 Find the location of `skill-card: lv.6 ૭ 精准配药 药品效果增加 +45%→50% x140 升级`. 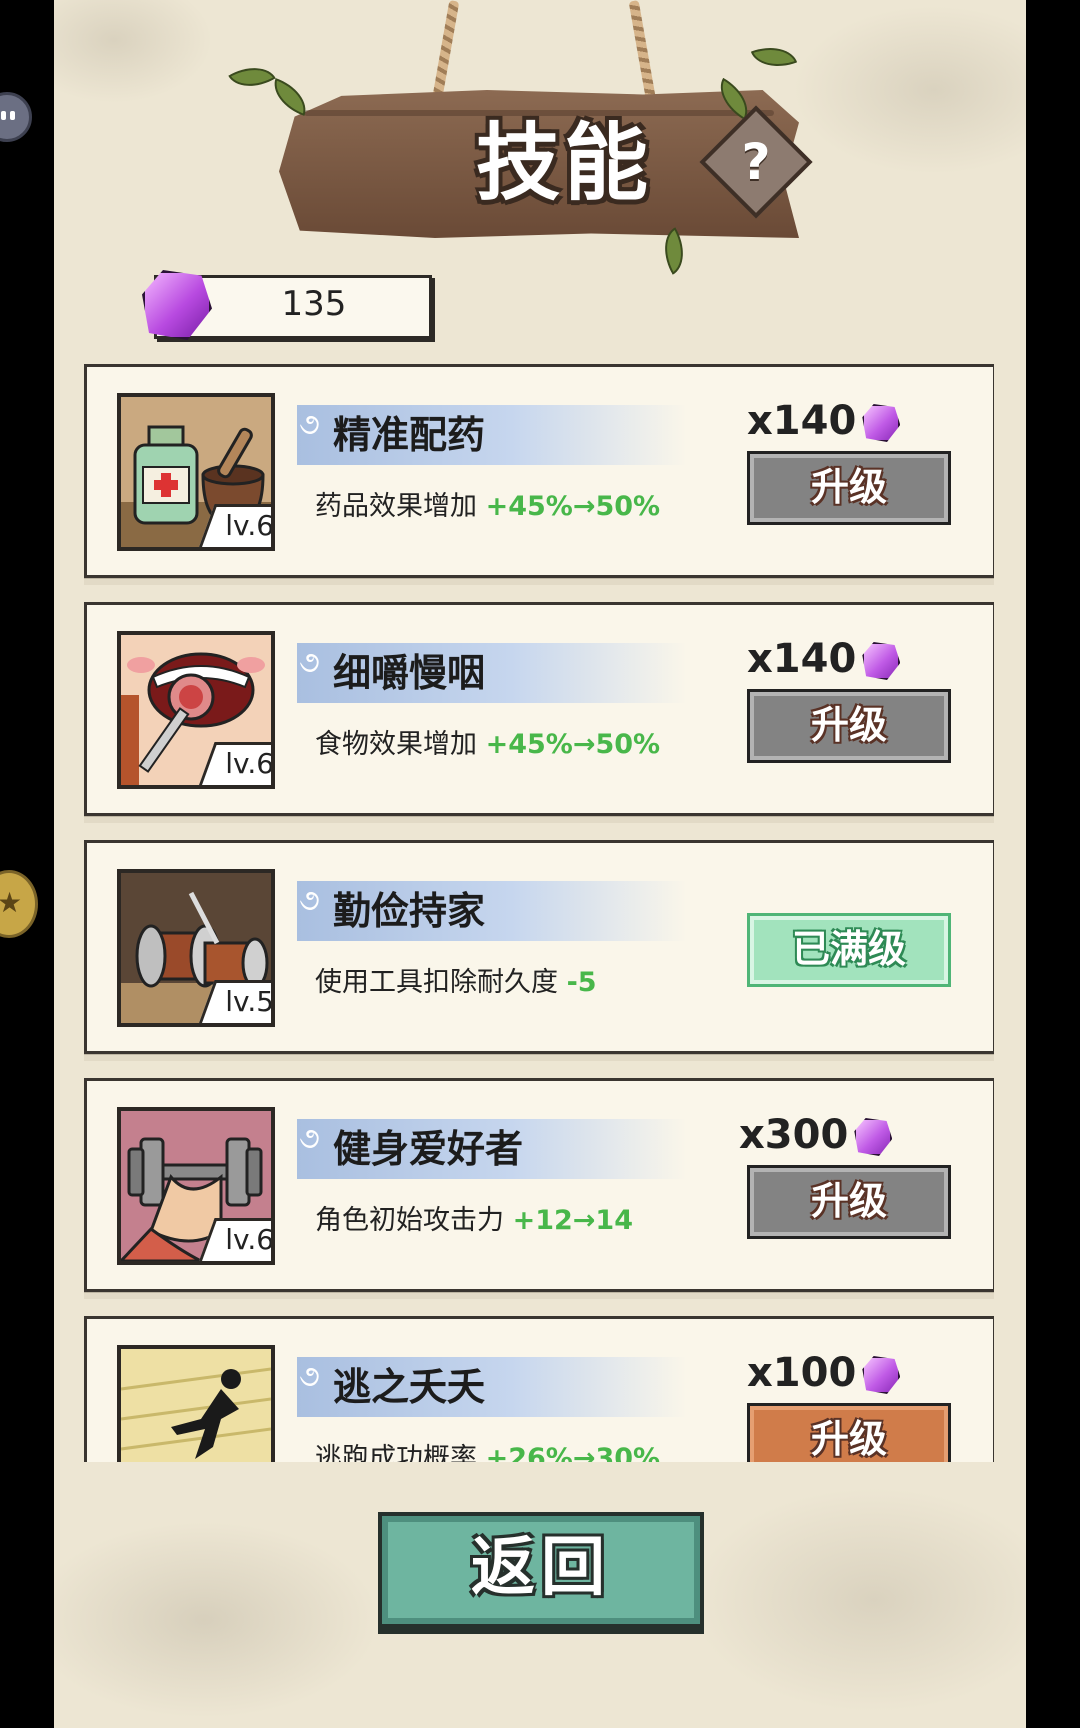

skill-card: lv.6 ૭ 精准配药 药品效果增加 +45%→50% x140 升级 is located at coordinates (539, 474).